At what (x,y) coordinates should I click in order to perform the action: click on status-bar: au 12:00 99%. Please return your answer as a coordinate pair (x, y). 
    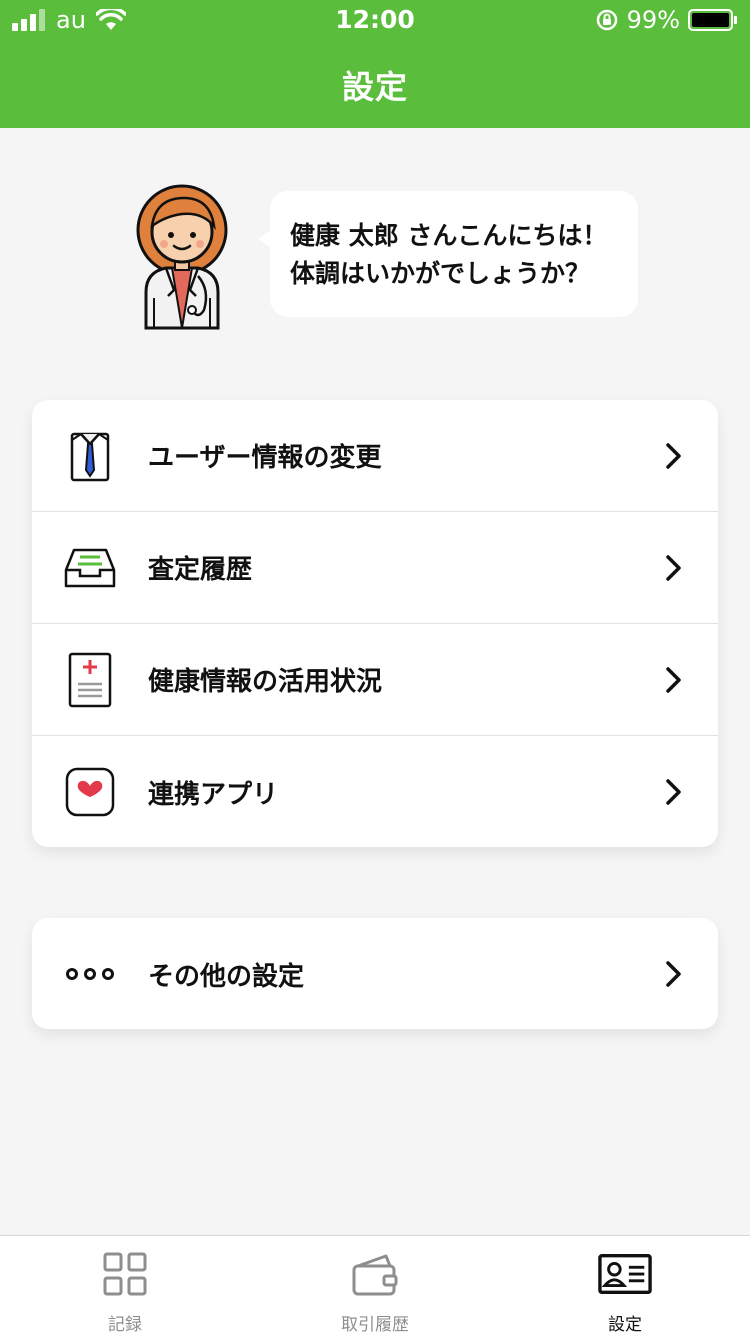
    Looking at the image, I should click on (375, 20).